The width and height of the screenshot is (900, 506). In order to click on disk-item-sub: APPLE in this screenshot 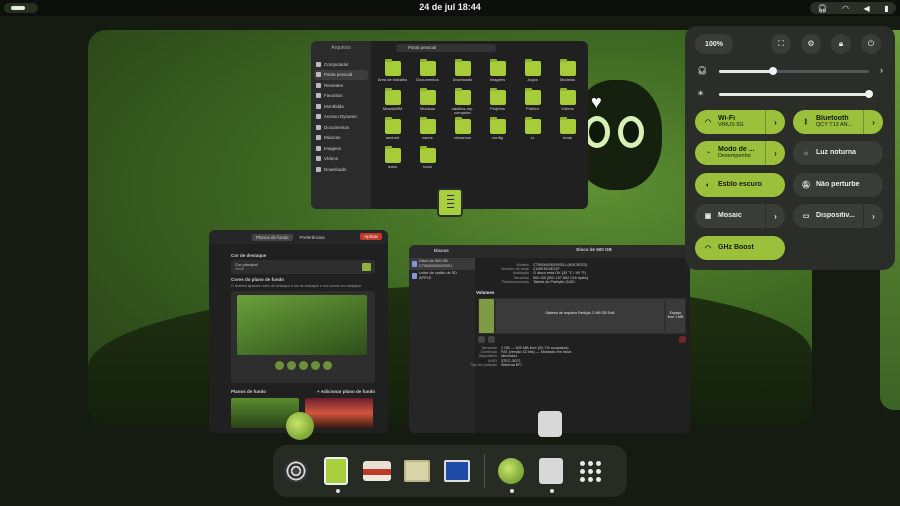, I will do `click(425, 277)`.